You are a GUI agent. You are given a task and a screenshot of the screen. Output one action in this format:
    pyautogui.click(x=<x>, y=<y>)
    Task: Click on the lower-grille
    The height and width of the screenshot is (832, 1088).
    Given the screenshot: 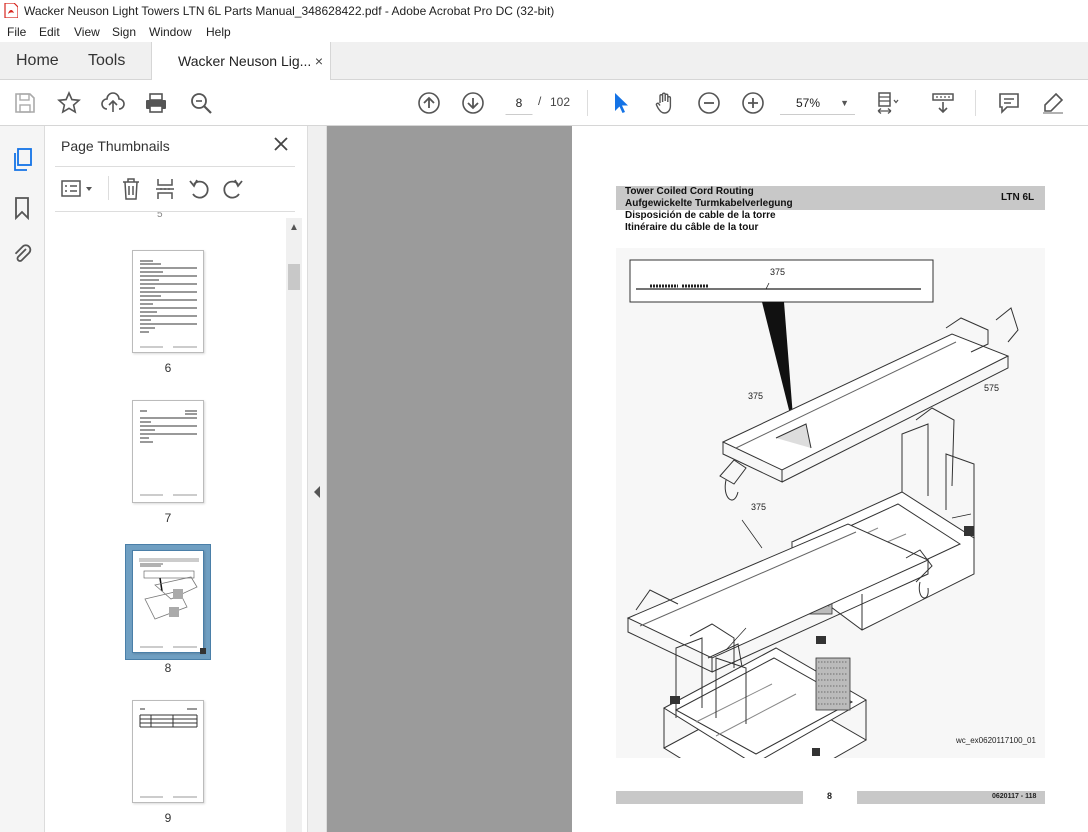 What is the action you would take?
    pyautogui.click(x=833, y=684)
    